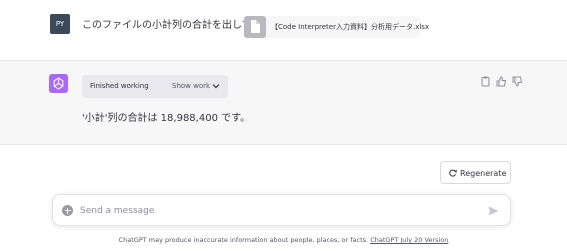 The width and height of the screenshot is (567, 251). I want to click on show-work-button: Show work, so click(191, 86).